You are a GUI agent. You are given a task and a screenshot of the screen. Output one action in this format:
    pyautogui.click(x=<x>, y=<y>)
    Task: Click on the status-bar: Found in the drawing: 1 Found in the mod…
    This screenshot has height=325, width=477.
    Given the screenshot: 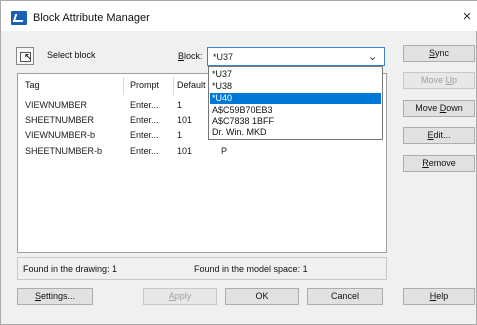 What is the action you would take?
    pyautogui.click(x=202, y=268)
    